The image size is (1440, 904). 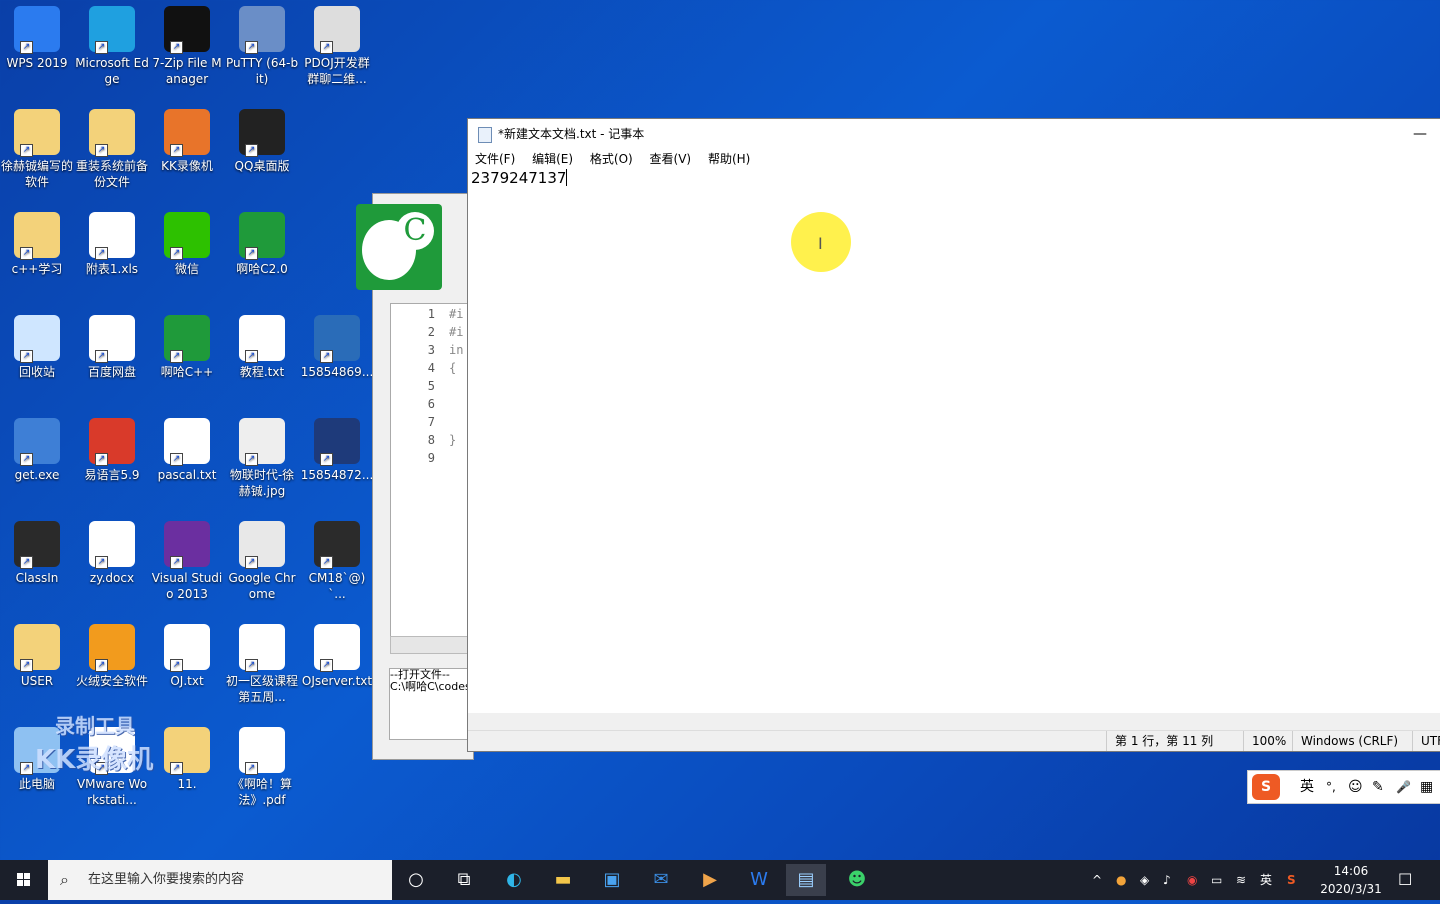 What do you see at coordinates (37, 35) in the screenshot?
I see `desktop-icon: ↗ WPS 2019` at bounding box center [37, 35].